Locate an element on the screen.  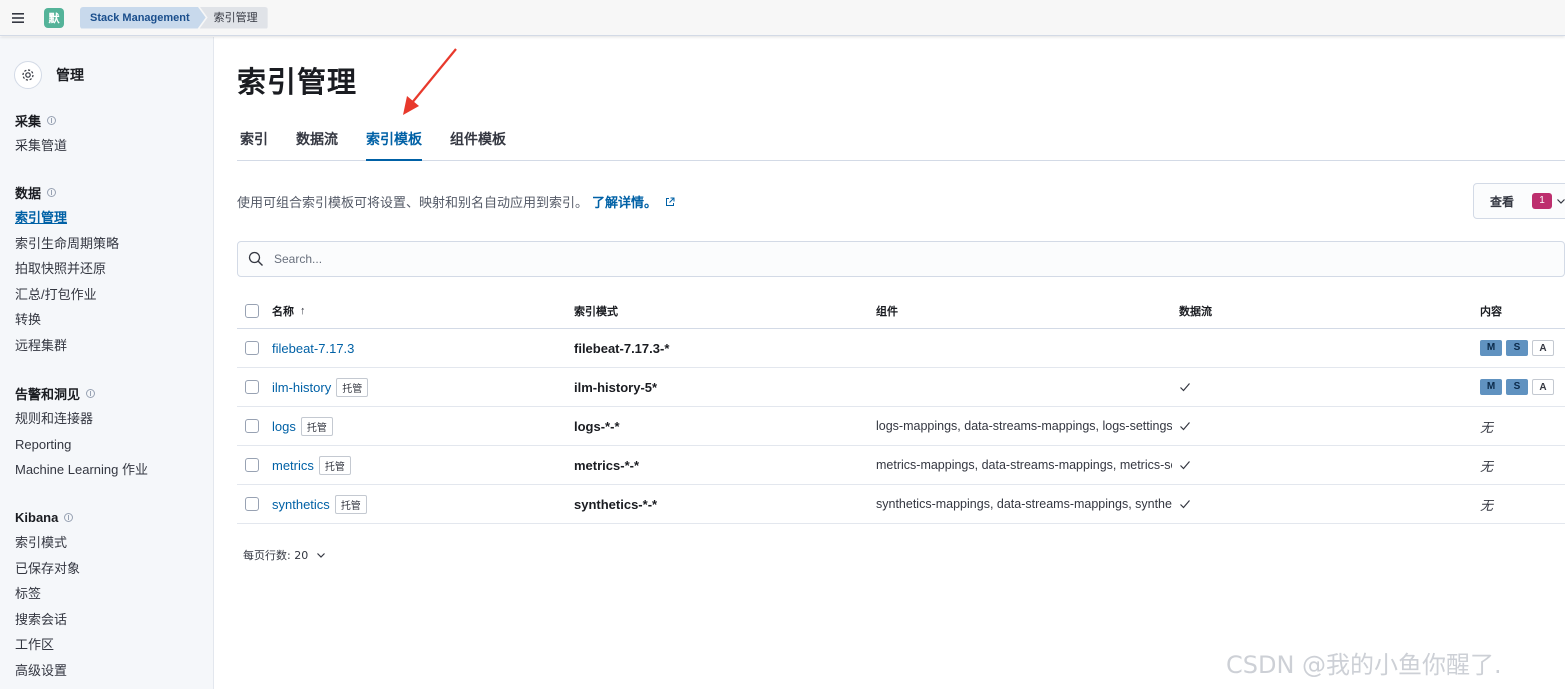
tab-index-templates: 索引模板 is located at coordinates (394, 141).